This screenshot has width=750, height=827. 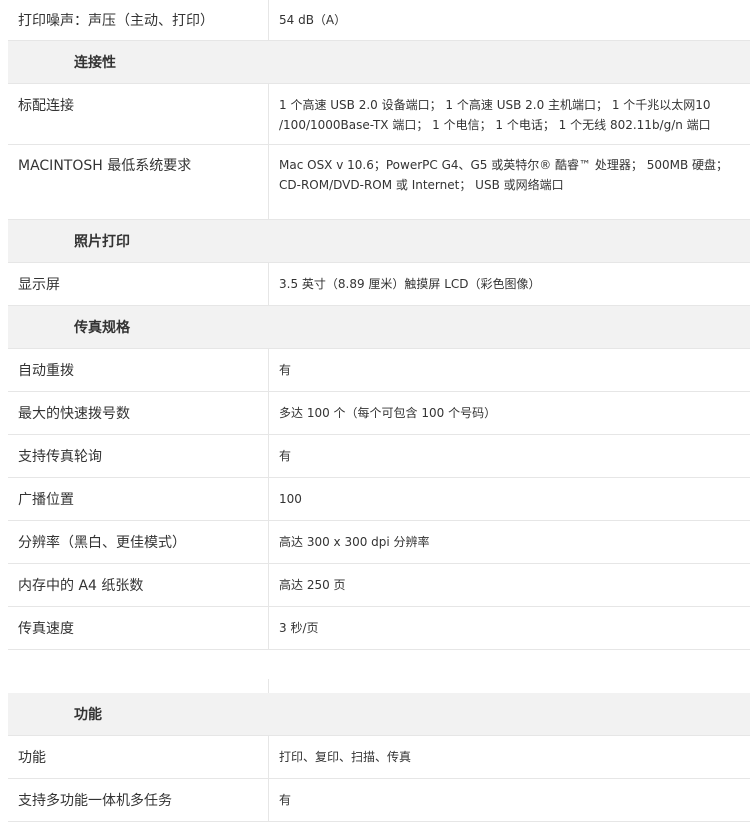 I want to click on spec-label: 内存中的 A4 纸张数, so click(x=81, y=586).